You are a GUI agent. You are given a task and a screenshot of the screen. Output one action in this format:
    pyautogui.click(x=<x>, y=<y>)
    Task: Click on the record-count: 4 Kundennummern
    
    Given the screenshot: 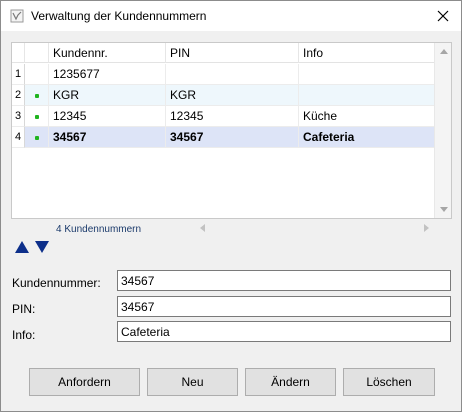 What is the action you would take?
    pyautogui.click(x=99, y=229)
    